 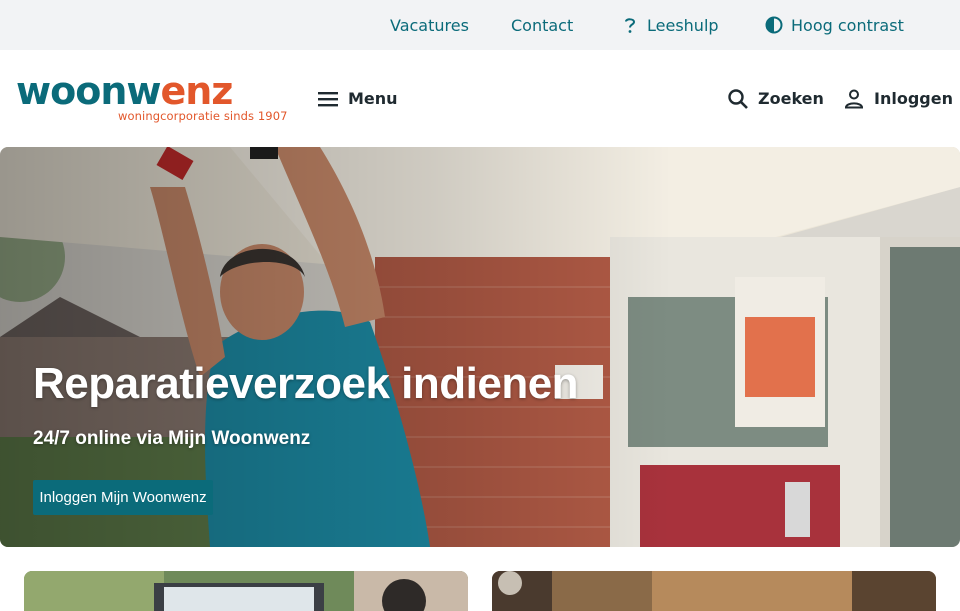 What do you see at coordinates (683, 25) in the screenshot?
I see `leeshulp-label: Leeshulp` at bounding box center [683, 25].